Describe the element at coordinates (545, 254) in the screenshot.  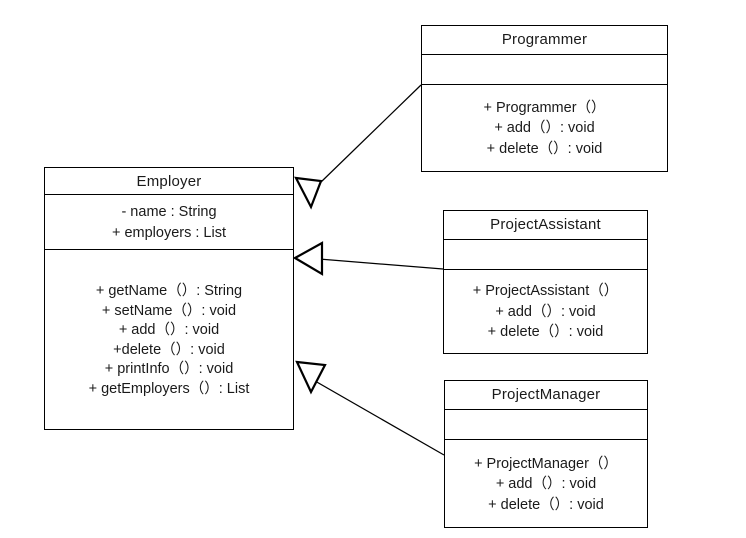
I see `class-attributes-project-assistant` at that location.